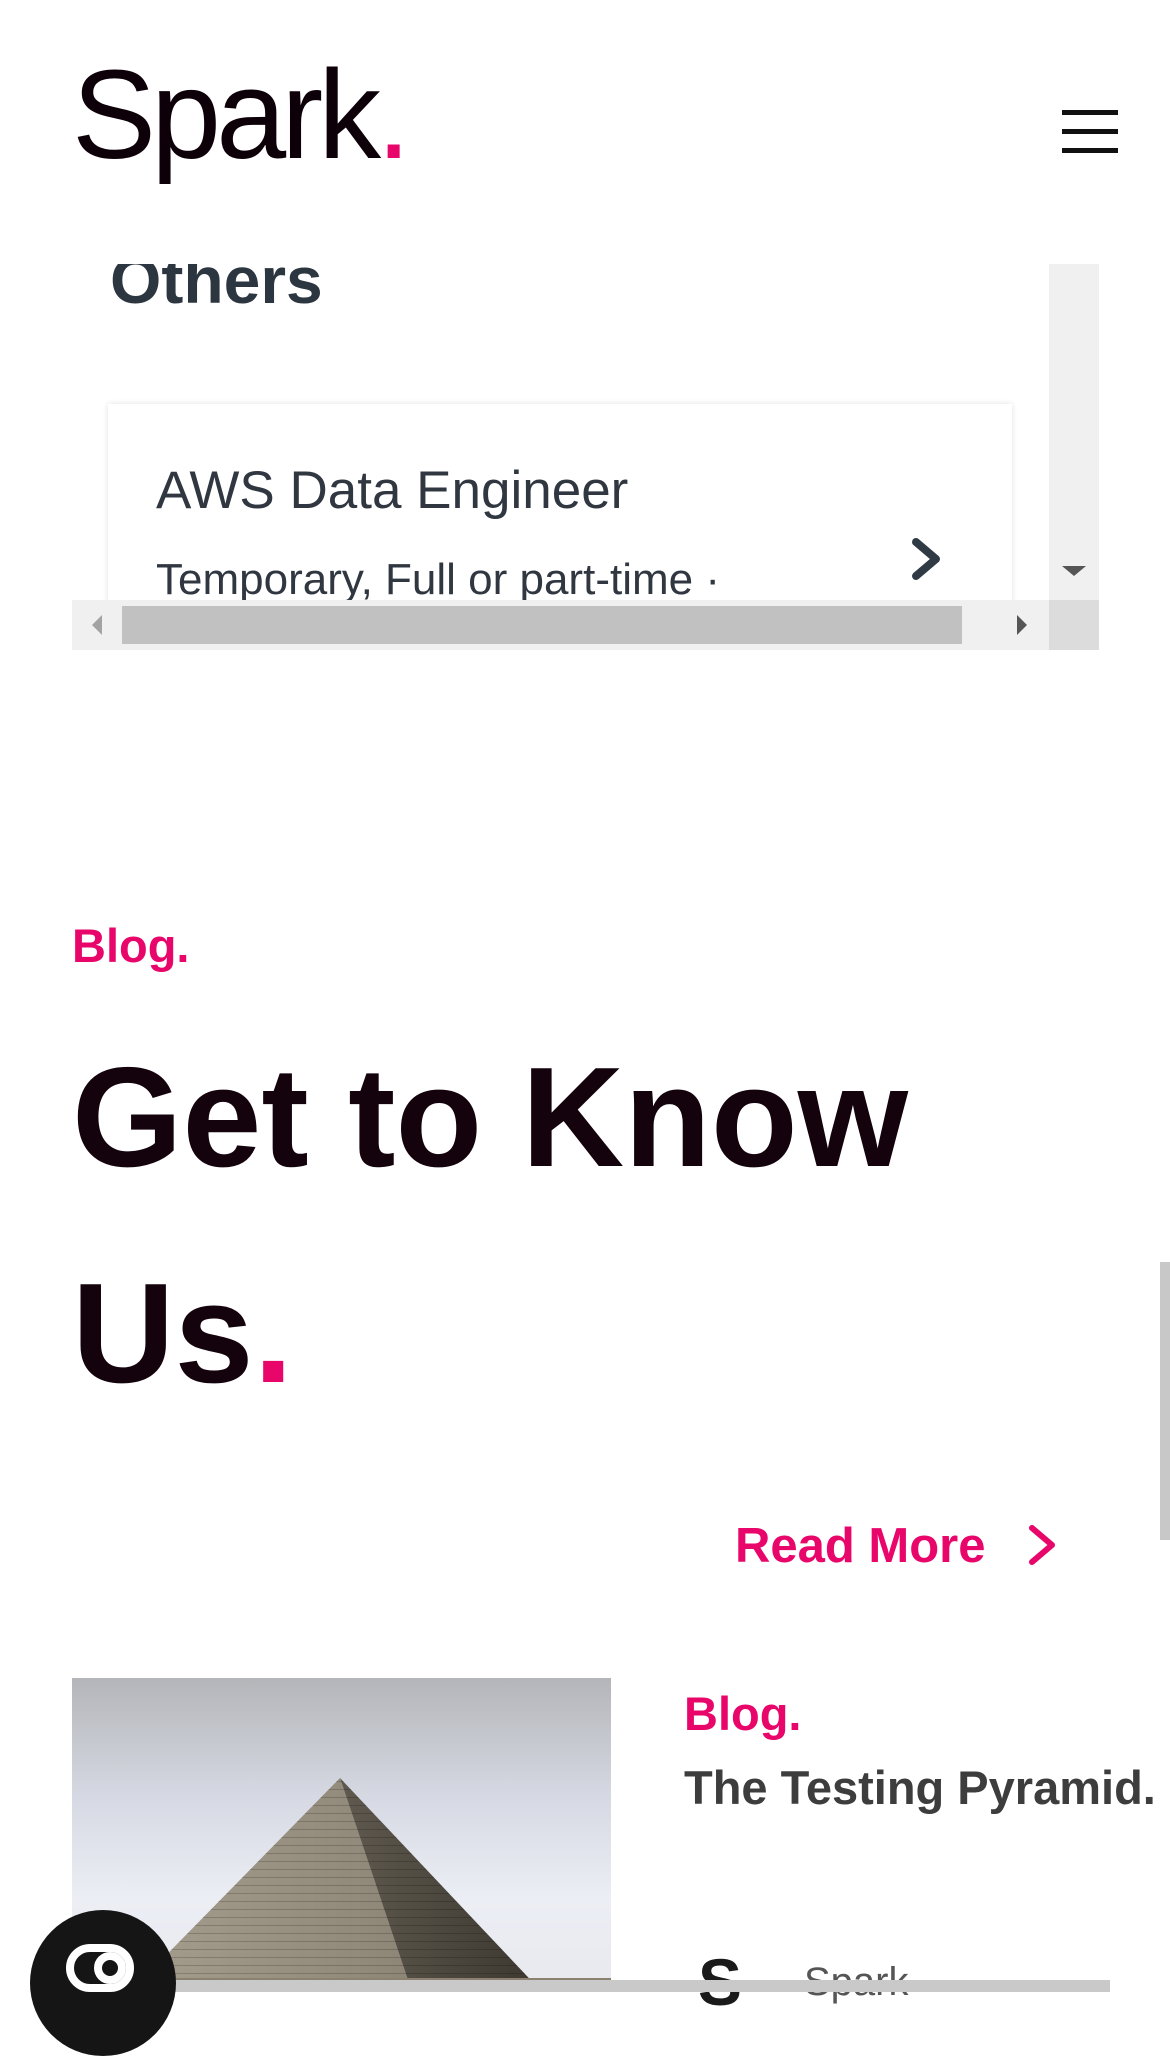 This screenshot has height=2056, width=1170. What do you see at coordinates (1090, 132) in the screenshot?
I see `hamburger-menu-button` at bounding box center [1090, 132].